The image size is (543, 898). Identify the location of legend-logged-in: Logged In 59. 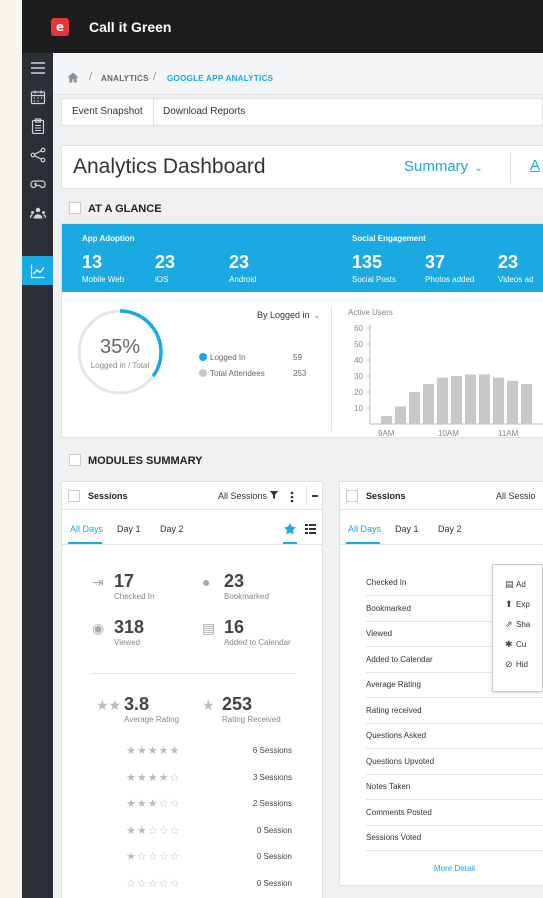
(250, 357).